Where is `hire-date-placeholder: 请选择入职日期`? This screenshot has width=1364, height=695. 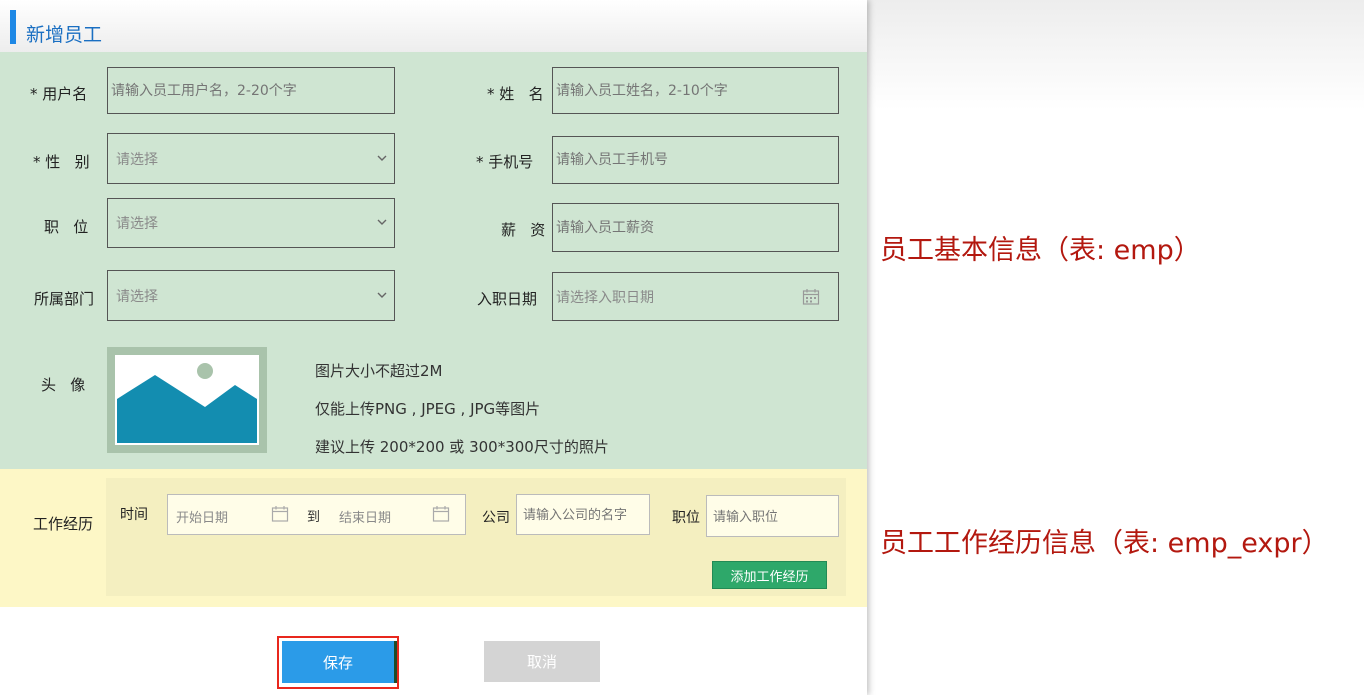 hire-date-placeholder: 请选择入职日期 is located at coordinates (605, 297).